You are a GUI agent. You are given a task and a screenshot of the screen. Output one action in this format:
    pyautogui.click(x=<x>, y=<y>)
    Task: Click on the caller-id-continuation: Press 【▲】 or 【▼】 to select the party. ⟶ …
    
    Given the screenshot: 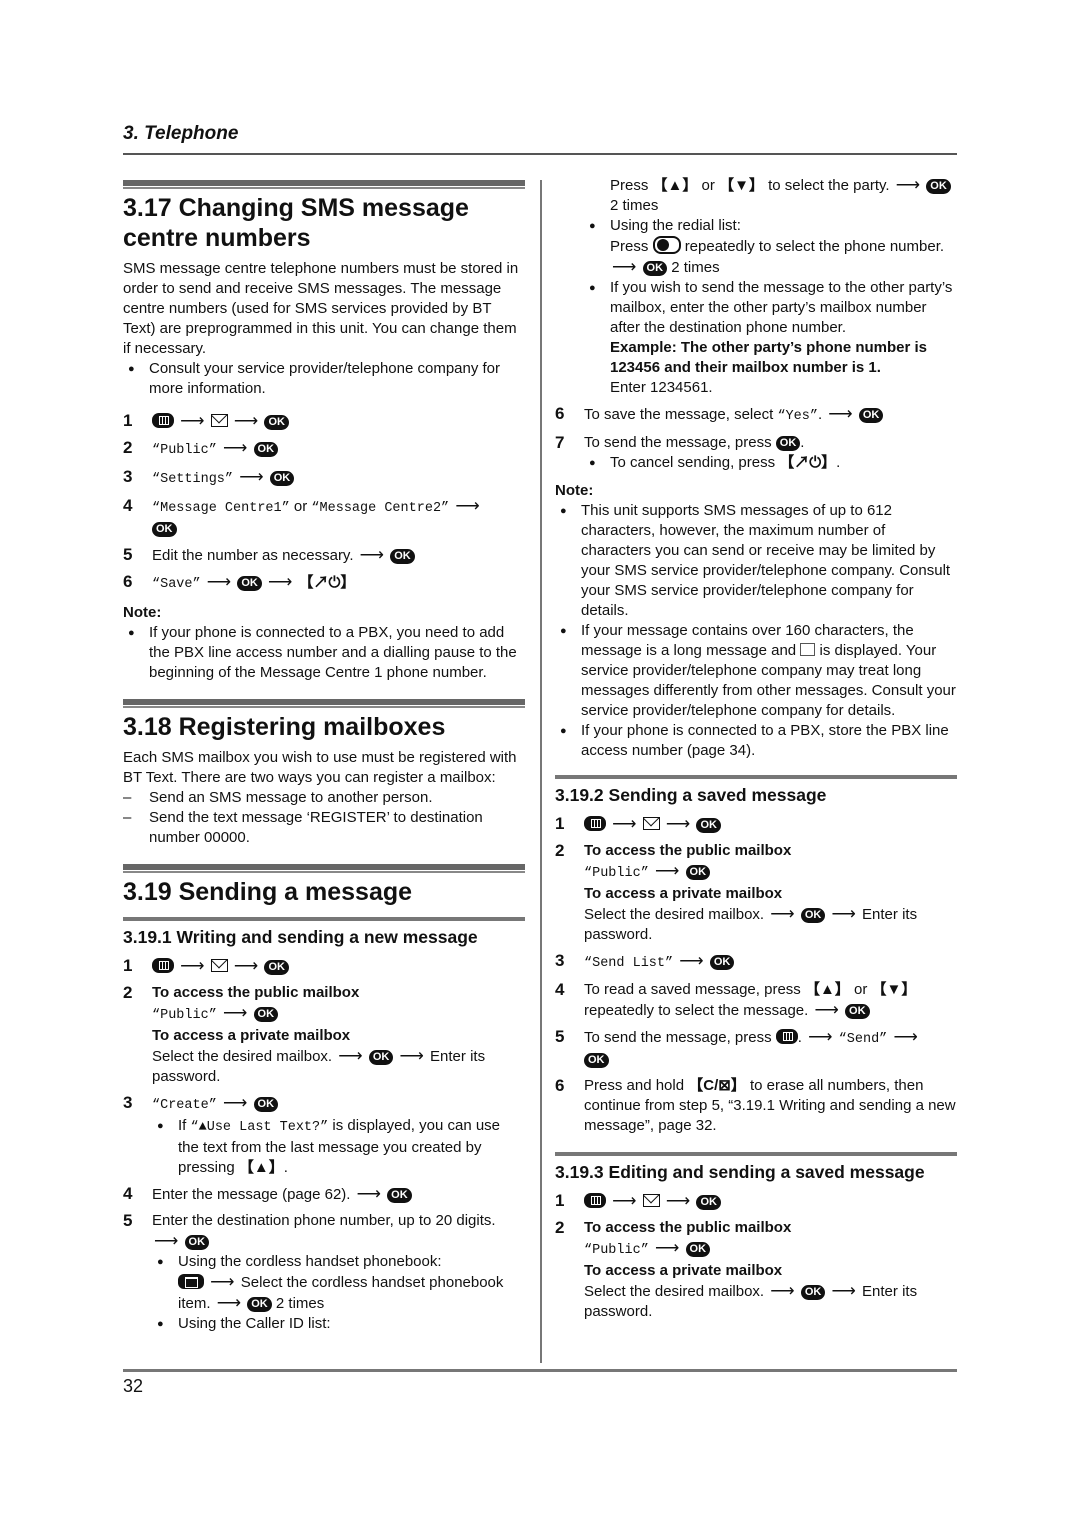 What is the action you would take?
    pyautogui.click(x=756, y=195)
    